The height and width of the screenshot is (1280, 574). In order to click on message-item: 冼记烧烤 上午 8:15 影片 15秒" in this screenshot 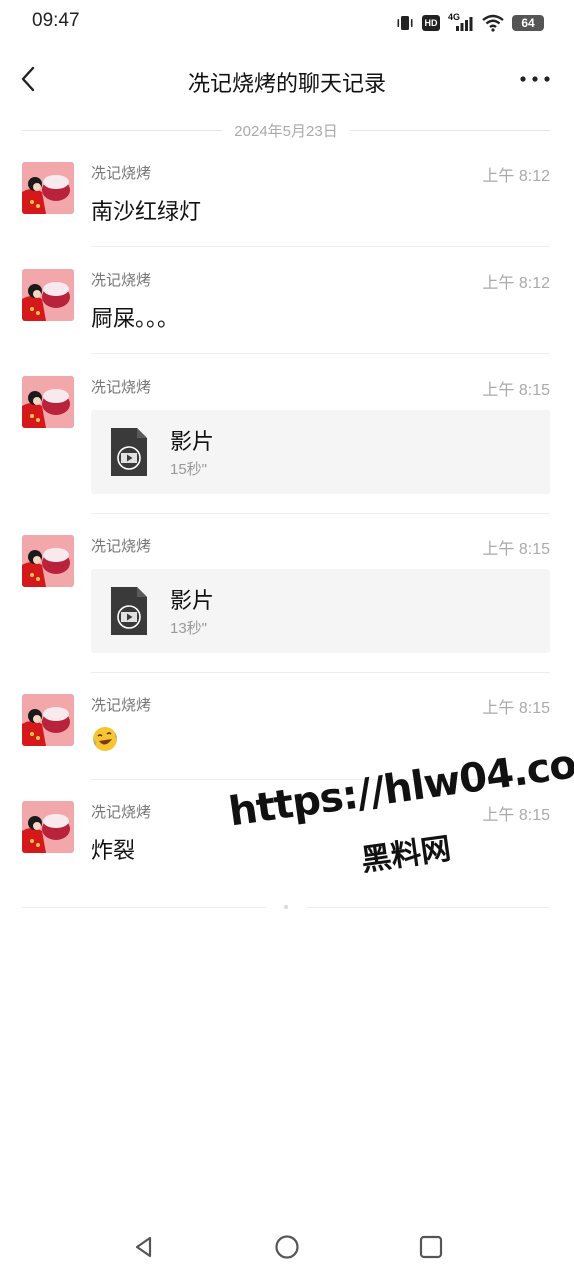, I will do `click(287, 444)`.